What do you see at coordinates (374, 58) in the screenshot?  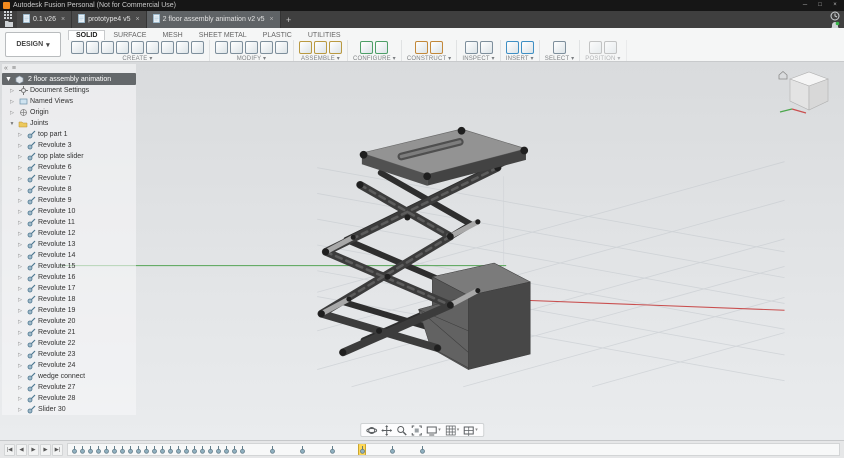 I see `tool-group-label: CONFIGURE ▾` at bounding box center [374, 58].